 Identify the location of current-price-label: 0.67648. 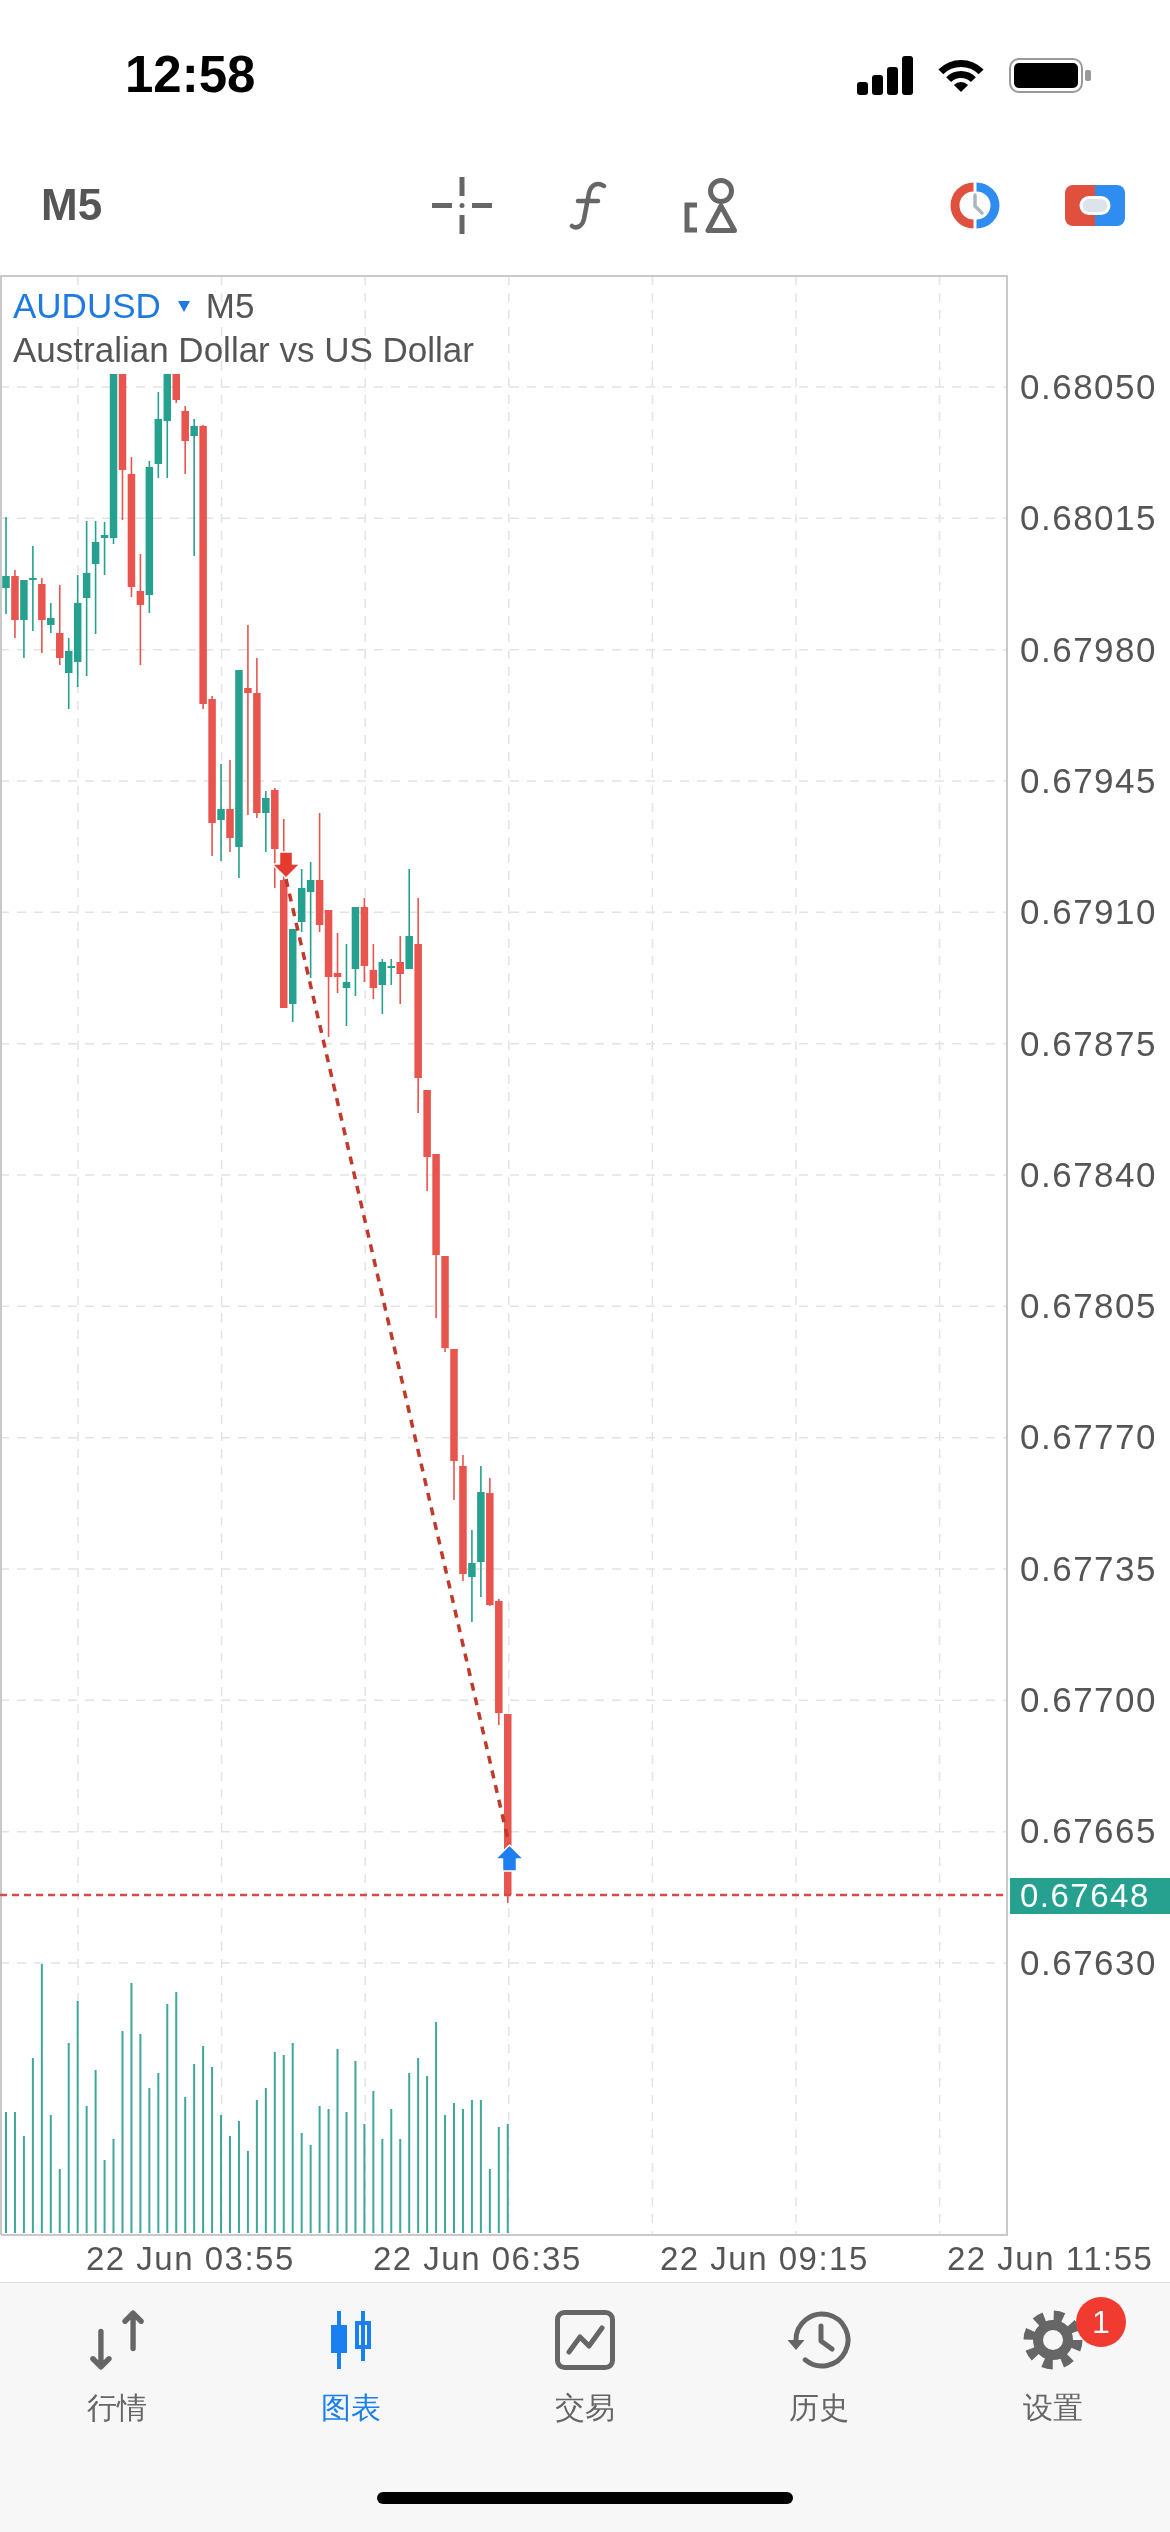
(1090, 1896).